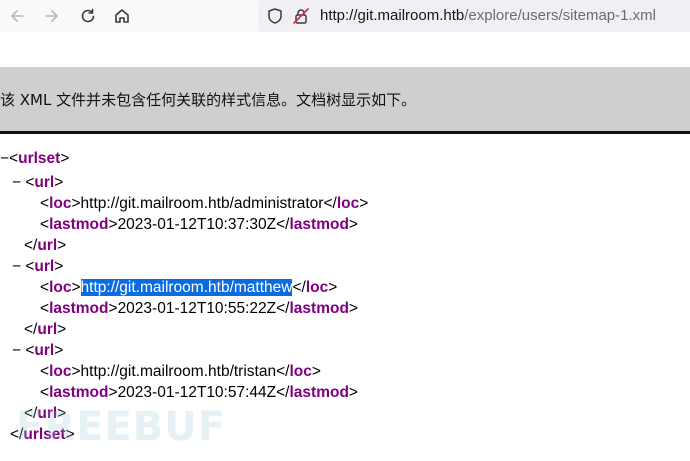 Image resolution: width=690 pixels, height=461 pixels. I want to click on arrow-left-icon, so click(17, 16).